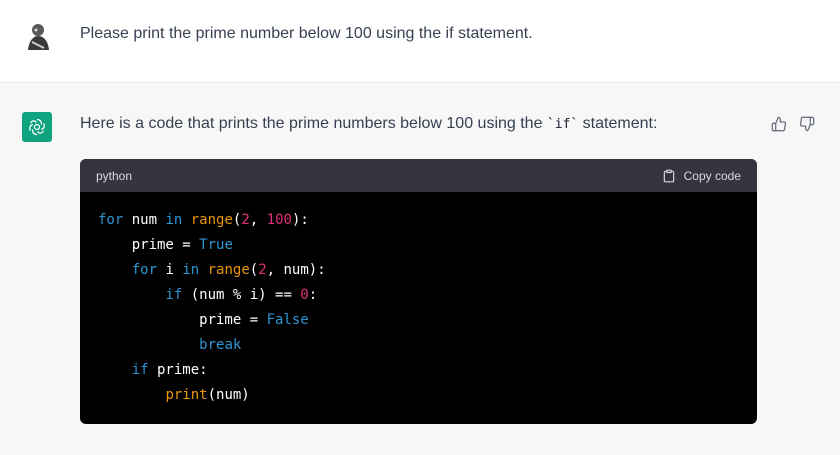 The width and height of the screenshot is (840, 455). I want to click on code-line: prime = True, so click(418, 245).